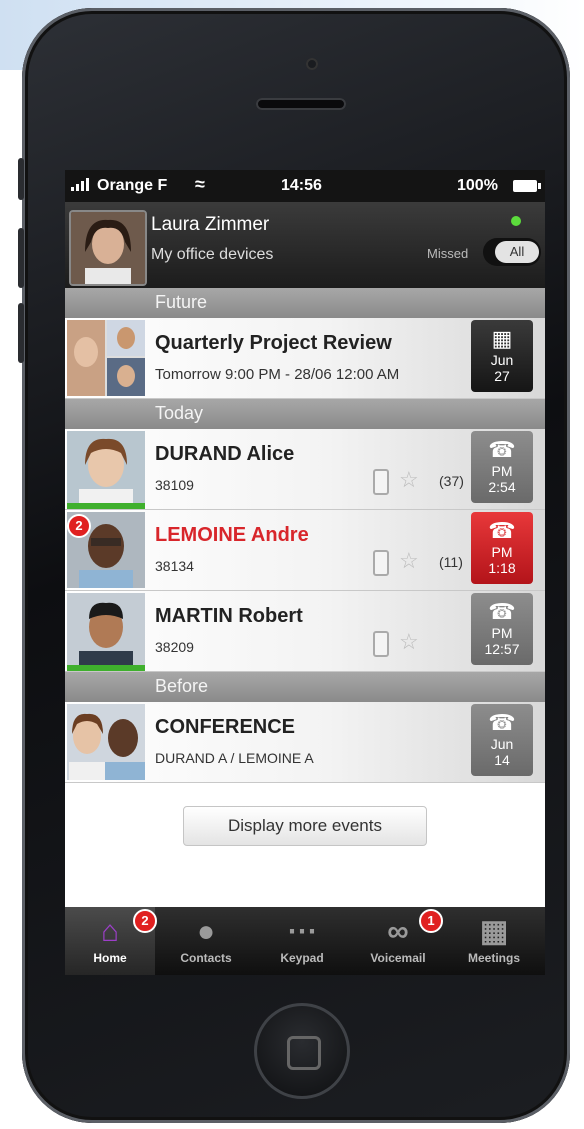 This screenshot has width=584, height=1129. I want to click on clock: 14:56, so click(301, 185).